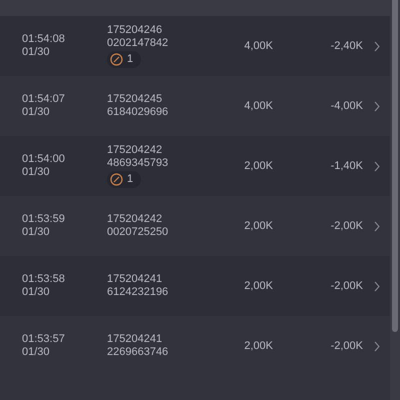 This screenshot has height=400, width=400. Describe the element at coordinates (346, 166) in the screenshot. I see `change-text: -1,40K` at that location.